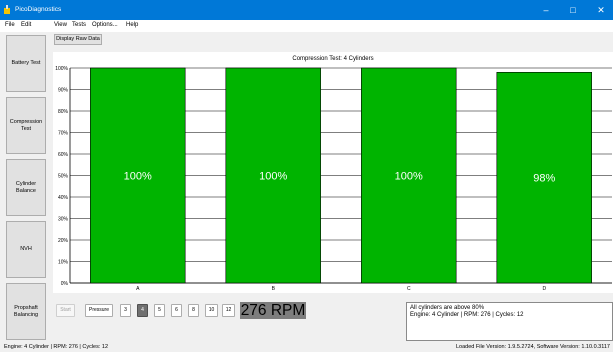 The height and width of the screenshot is (352, 613). What do you see at coordinates (38, 9) in the screenshot?
I see `window-title: PicoDiagnostics` at bounding box center [38, 9].